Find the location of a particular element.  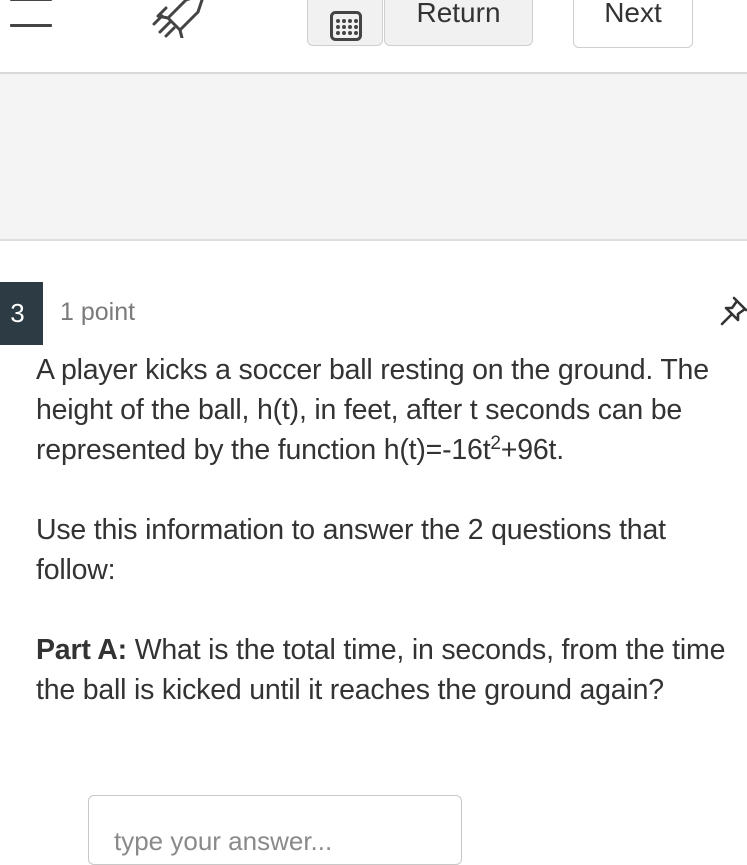

rocket-icon is located at coordinates (177, 19).